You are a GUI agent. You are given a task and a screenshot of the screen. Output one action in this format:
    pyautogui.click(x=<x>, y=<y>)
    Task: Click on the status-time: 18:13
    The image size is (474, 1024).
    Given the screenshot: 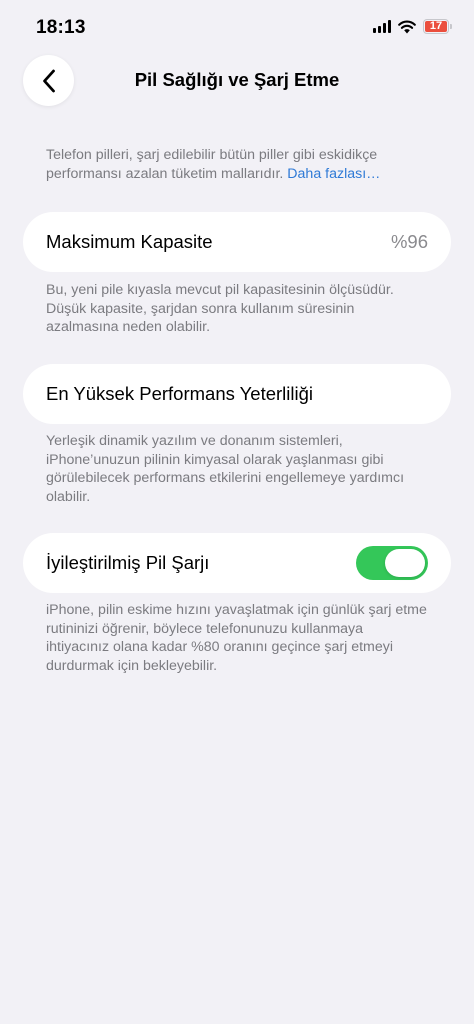 What is the action you would take?
    pyautogui.click(x=61, y=27)
    